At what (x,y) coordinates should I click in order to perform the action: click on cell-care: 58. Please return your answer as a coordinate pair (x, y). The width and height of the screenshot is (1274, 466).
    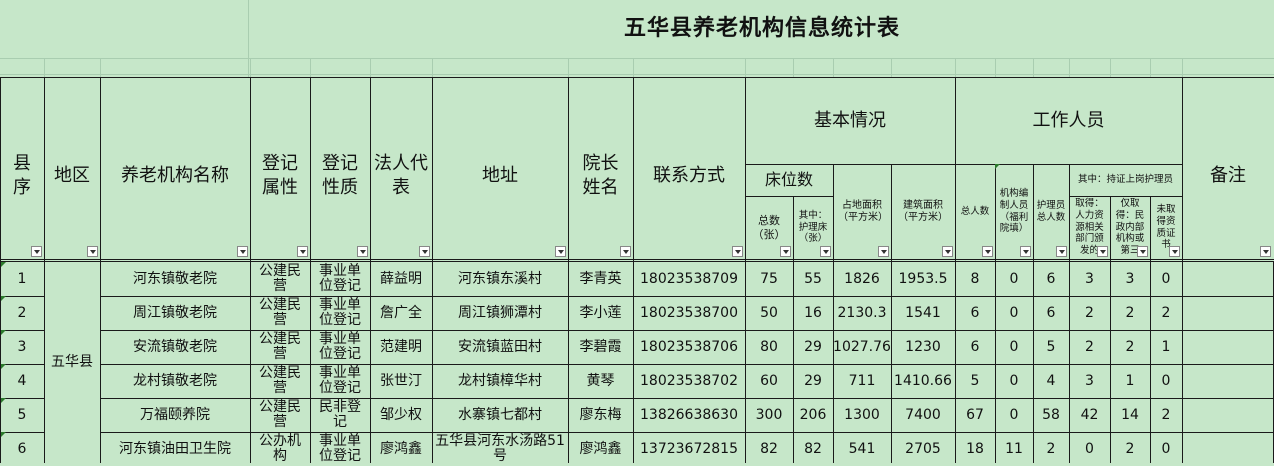
    Looking at the image, I should click on (1051, 415).